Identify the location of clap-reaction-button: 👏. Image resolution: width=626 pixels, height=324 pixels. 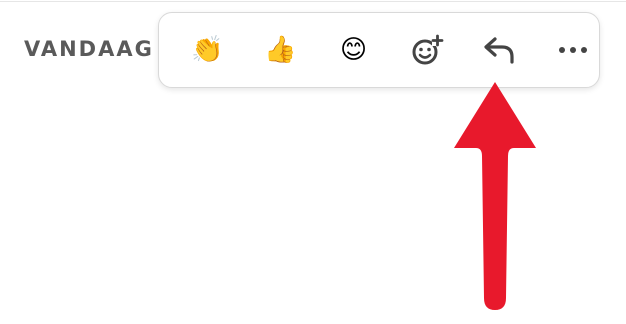
(207, 50).